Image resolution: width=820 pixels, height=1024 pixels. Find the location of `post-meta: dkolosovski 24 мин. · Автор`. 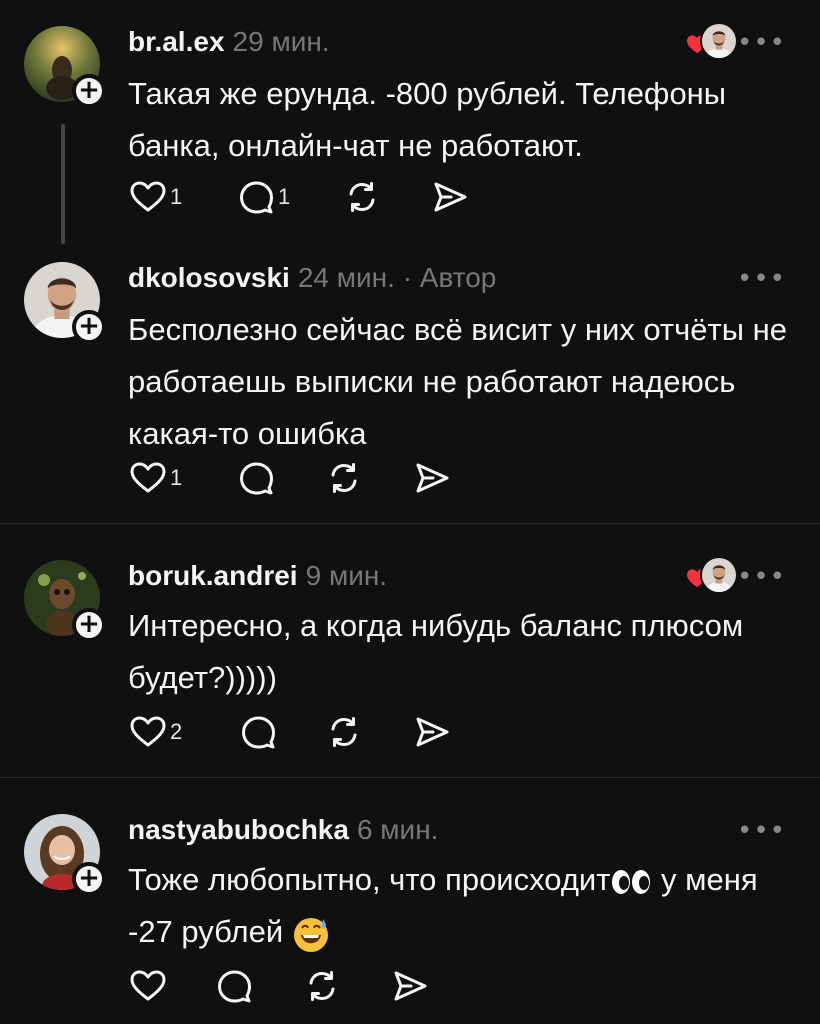

post-meta: dkolosovski 24 мин. · Автор is located at coordinates (312, 278).